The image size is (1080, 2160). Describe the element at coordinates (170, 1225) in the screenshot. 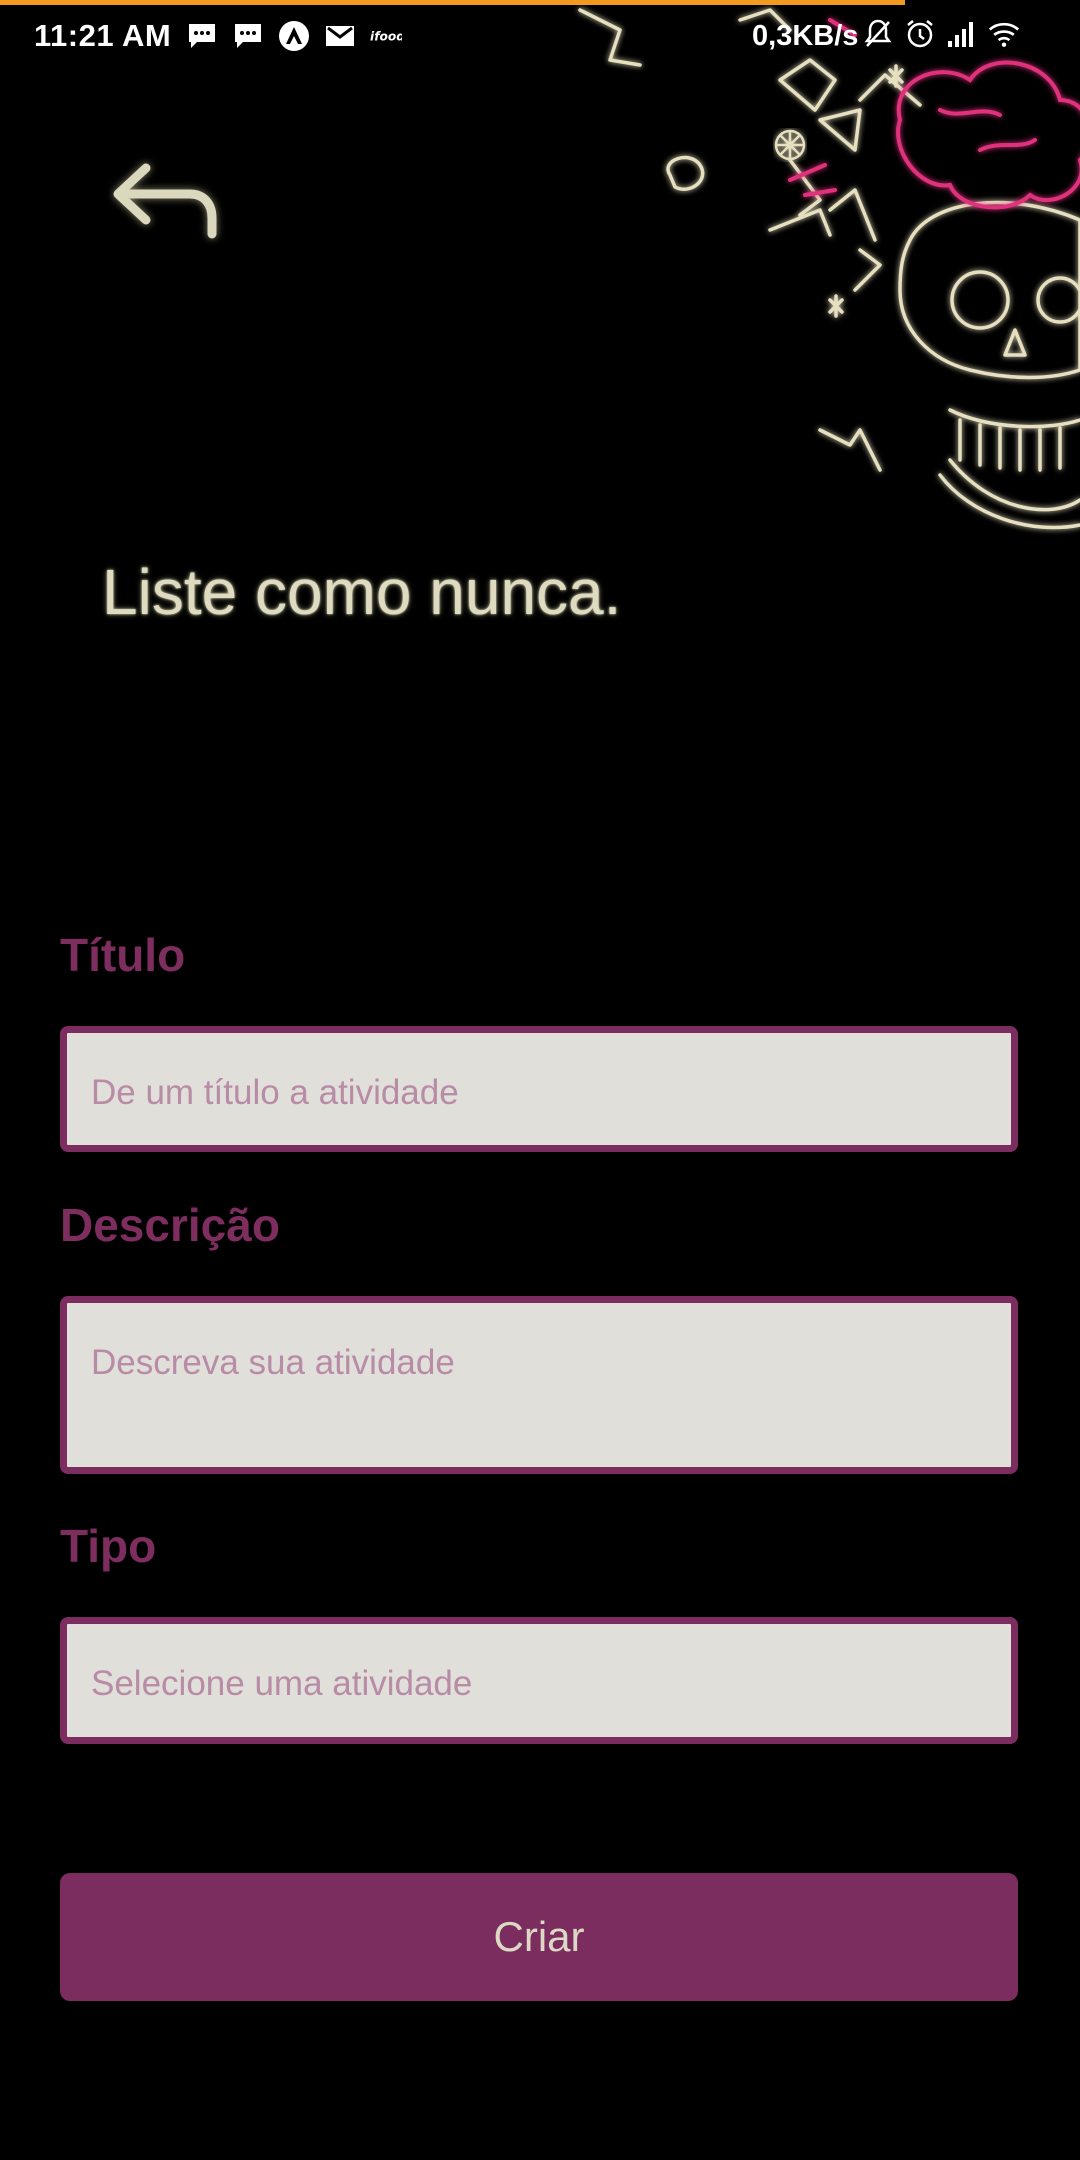

I see `description-label: Descrição` at that location.